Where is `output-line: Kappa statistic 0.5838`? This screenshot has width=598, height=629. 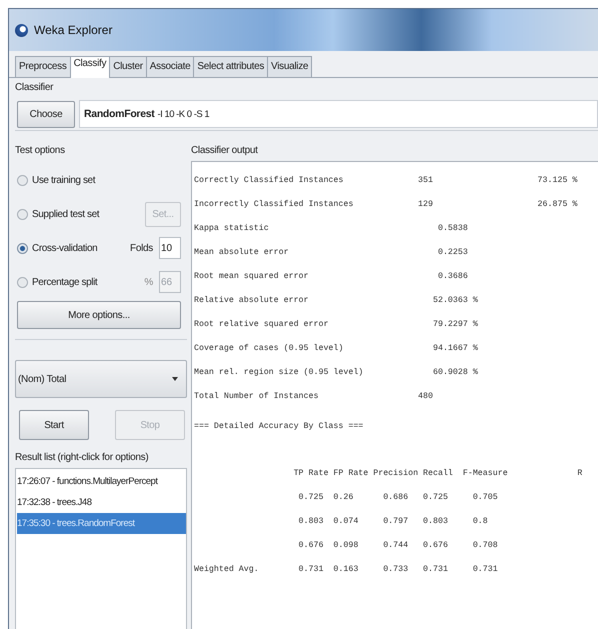 output-line: Kappa statistic 0.5838 is located at coordinates (331, 229).